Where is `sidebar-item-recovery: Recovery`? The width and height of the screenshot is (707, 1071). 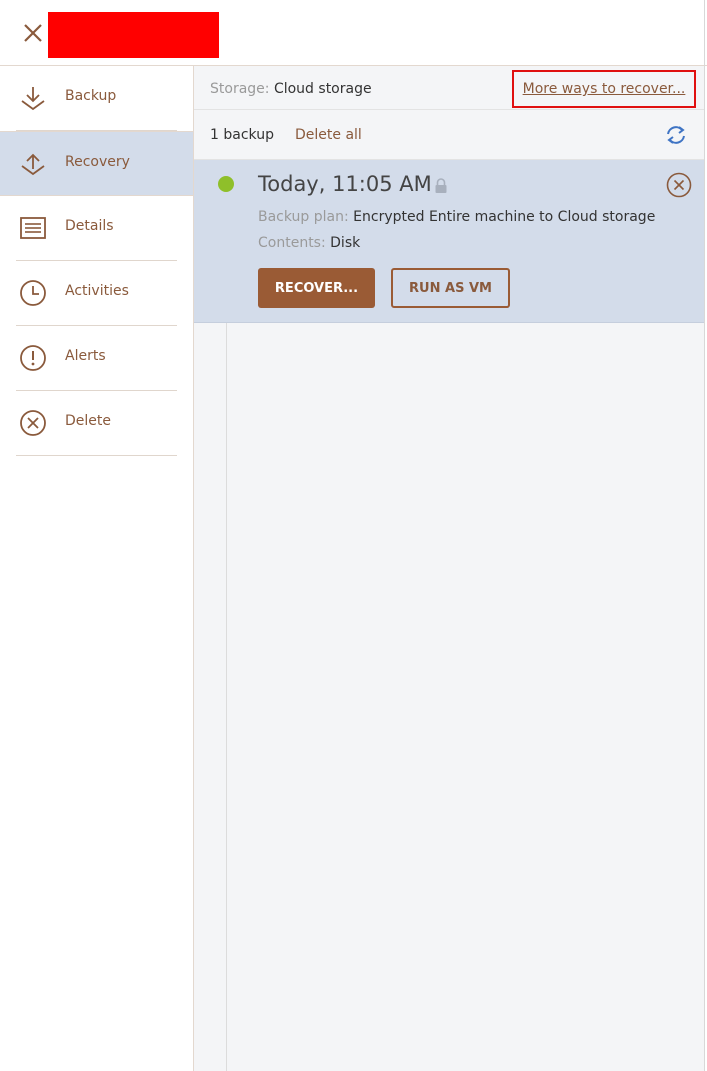 sidebar-item-recovery: Recovery is located at coordinates (96, 163).